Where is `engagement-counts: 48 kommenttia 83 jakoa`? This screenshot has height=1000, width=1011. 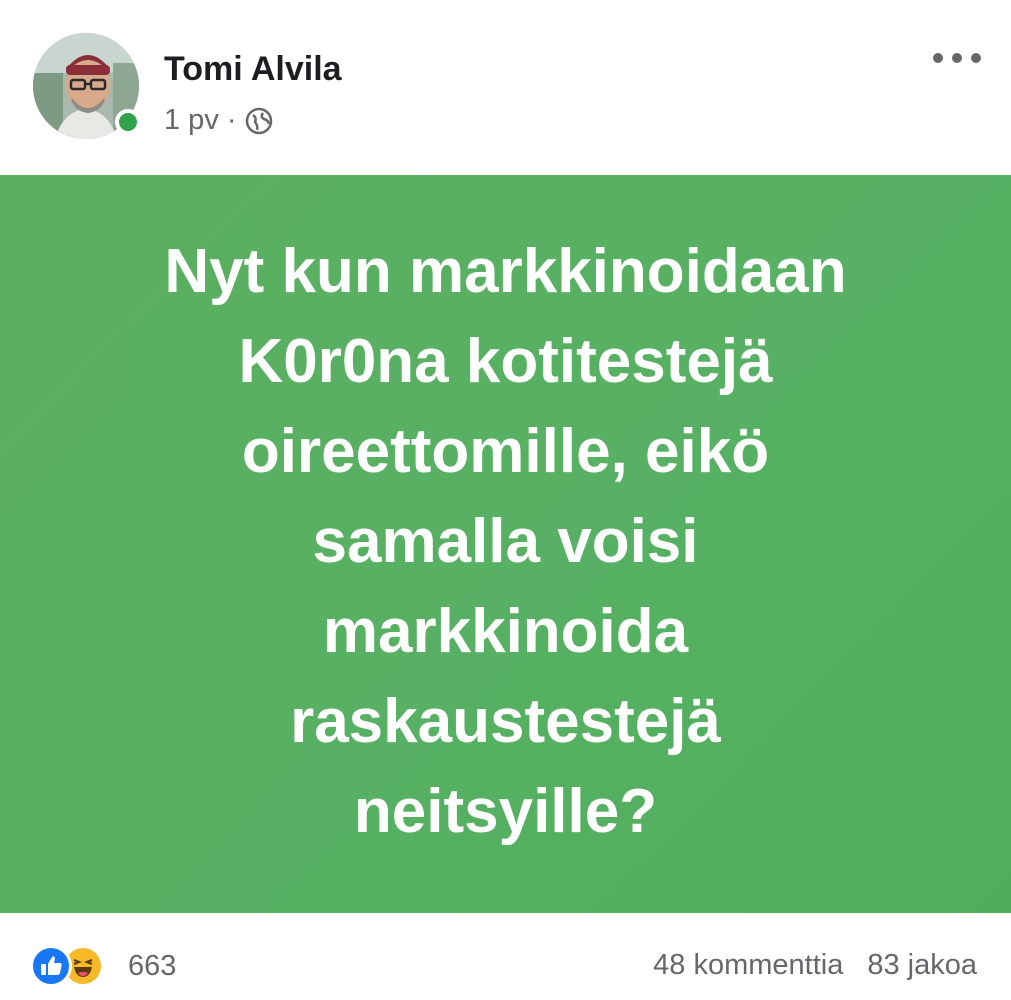 engagement-counts: 48 kommenttia 83 jakoa is located at coordinates (815, 965).